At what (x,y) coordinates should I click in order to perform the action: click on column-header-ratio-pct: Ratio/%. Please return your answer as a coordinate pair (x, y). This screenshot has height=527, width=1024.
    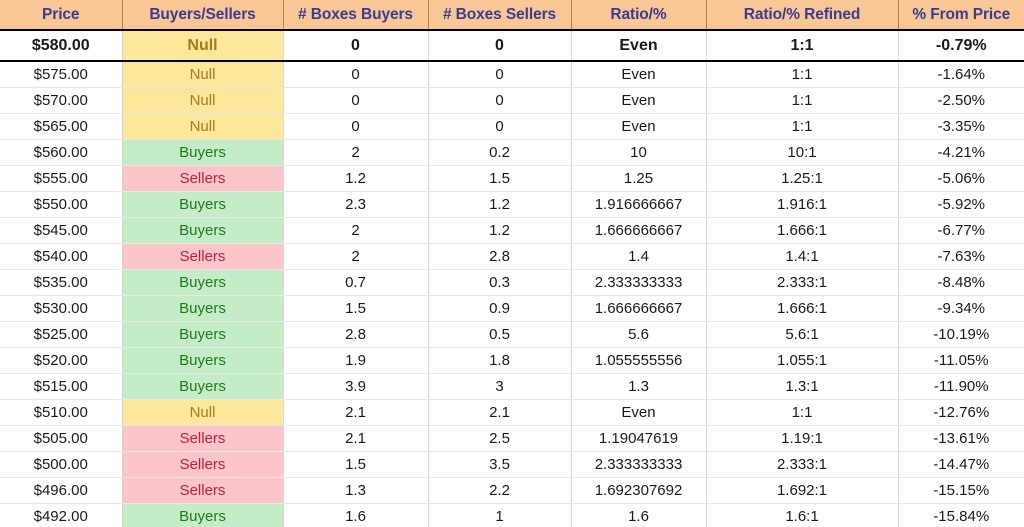
    Looking at the image, I should click on (639, 15).